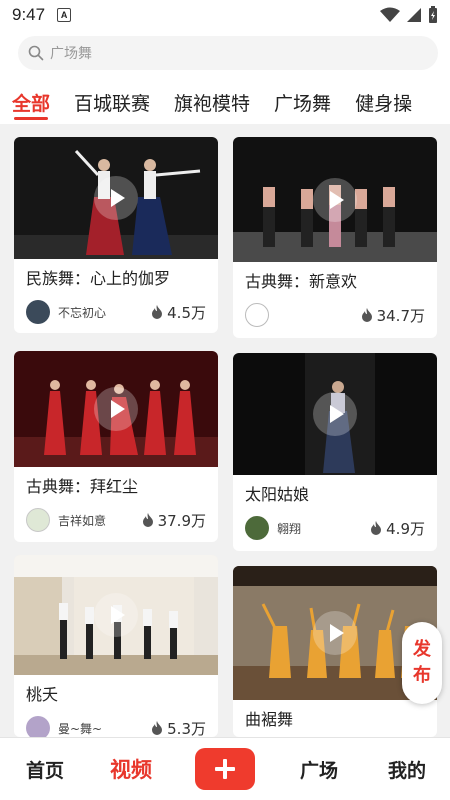 Image resolution: width=450 pixels, height=800 pixels. What do you see at coordinates (269, 719) in the screenshot?
I see `video-title: 曲裾舞` at bounding box center [269, 719].